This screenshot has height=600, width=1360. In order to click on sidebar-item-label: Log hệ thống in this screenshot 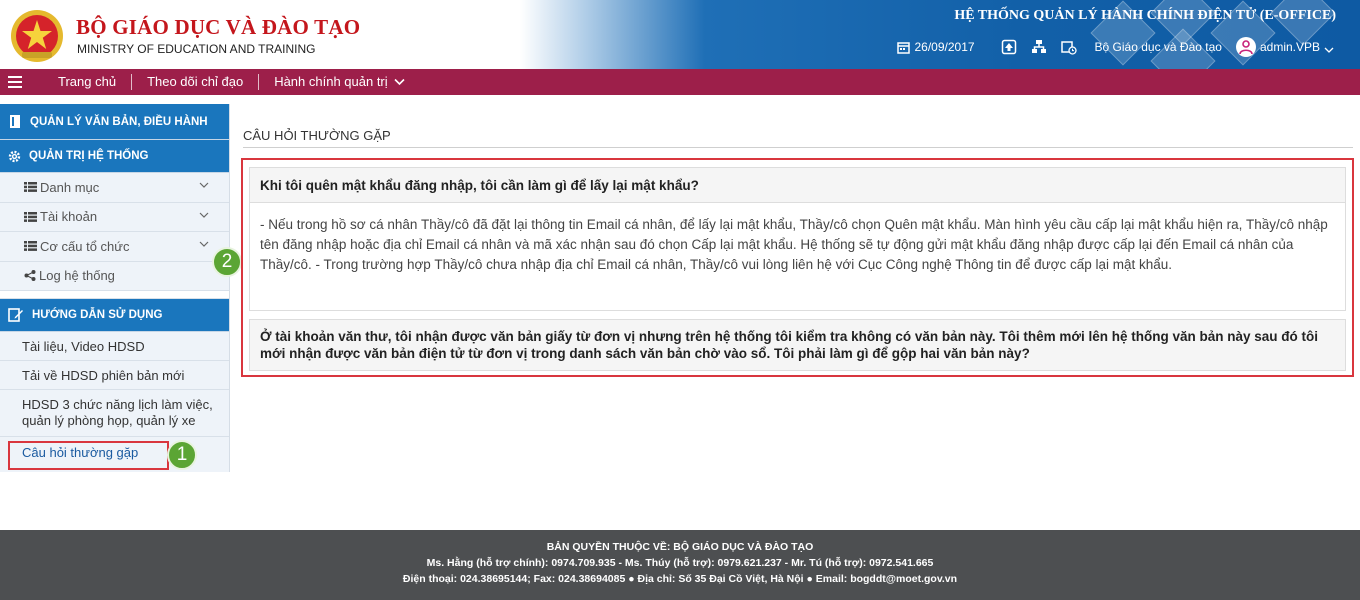, I will do `click(77, 276)`.